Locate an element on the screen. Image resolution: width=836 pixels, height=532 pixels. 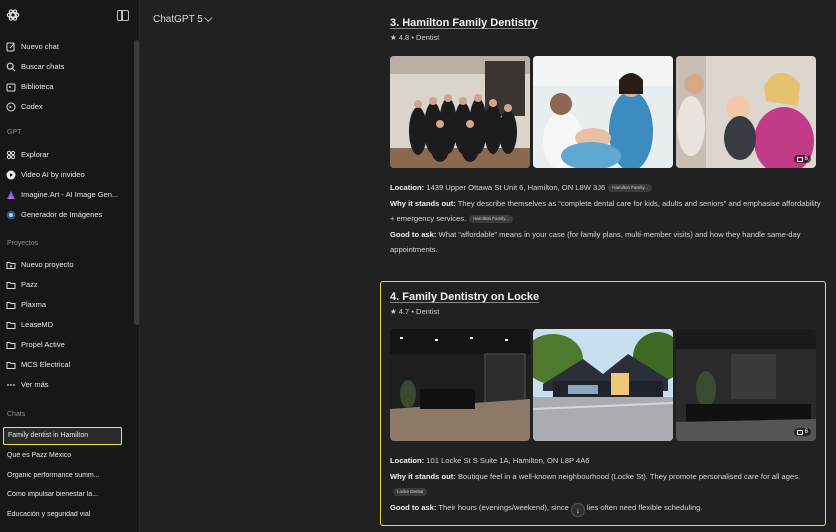
imagine-art-icon is located at coordinates (10, 194).